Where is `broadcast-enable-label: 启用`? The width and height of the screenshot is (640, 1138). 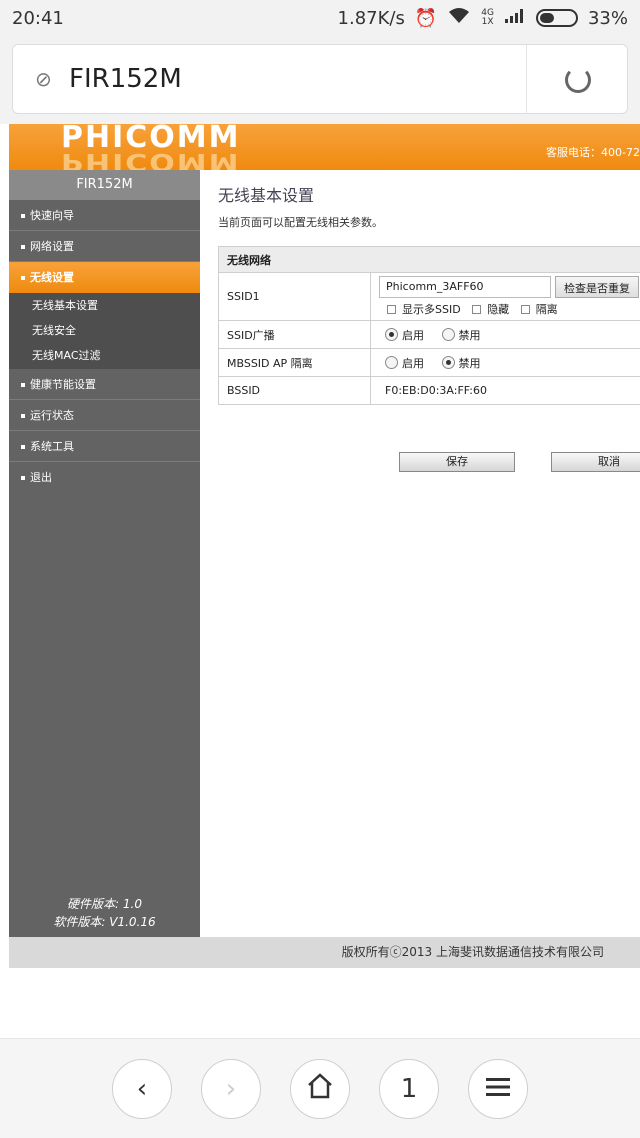 broadcast-enable-label: 启用 is located at coordinates (413, 335).